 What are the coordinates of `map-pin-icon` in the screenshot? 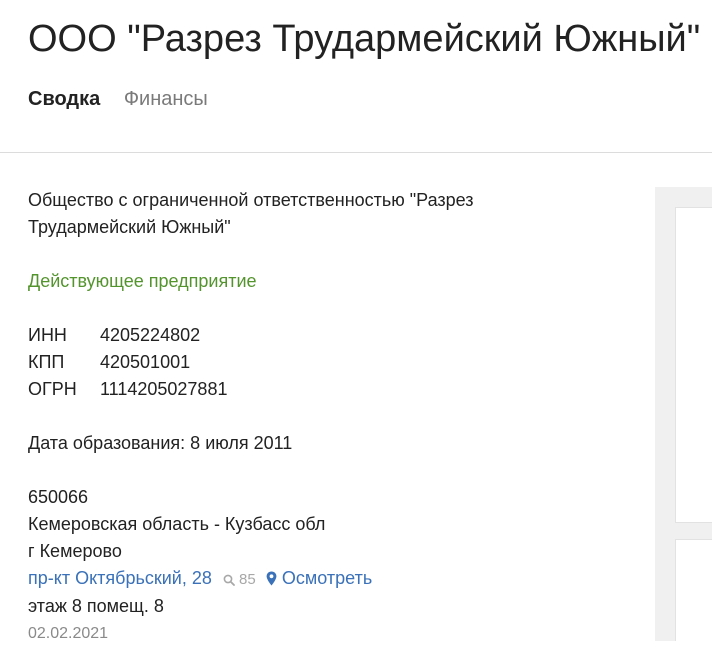 It's located at (271, 578).